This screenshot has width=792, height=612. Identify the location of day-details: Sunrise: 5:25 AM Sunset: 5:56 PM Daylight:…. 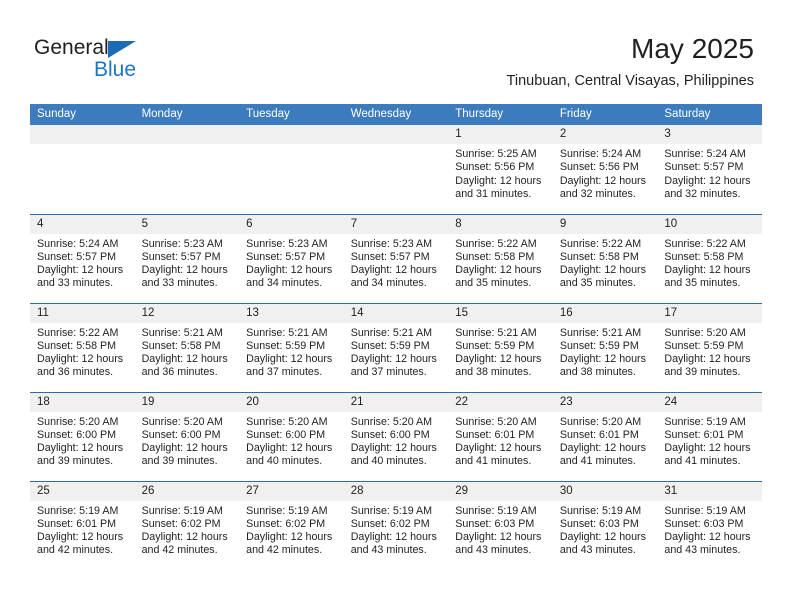
(500, 172).